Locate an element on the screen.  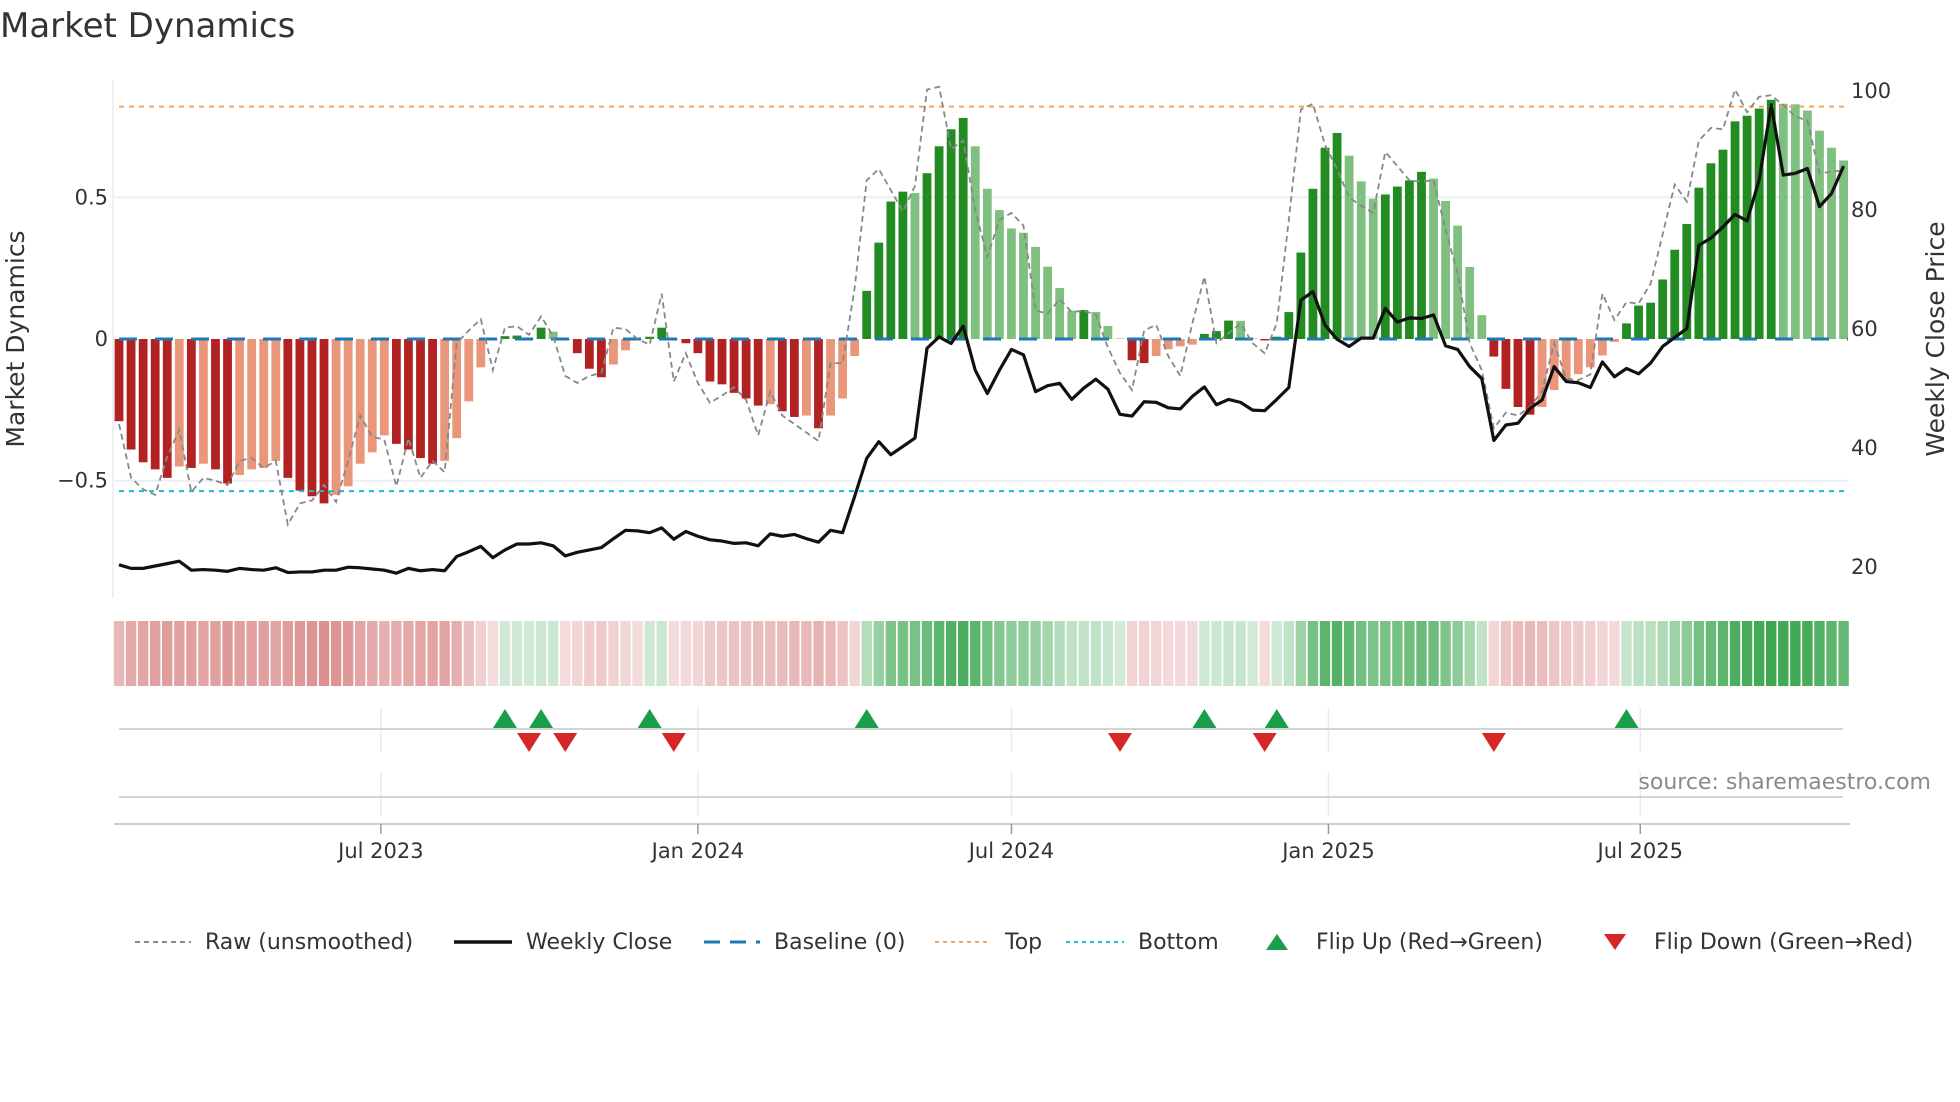
left-y-tick-label: 0.5 is located at coordinates (91, 197).